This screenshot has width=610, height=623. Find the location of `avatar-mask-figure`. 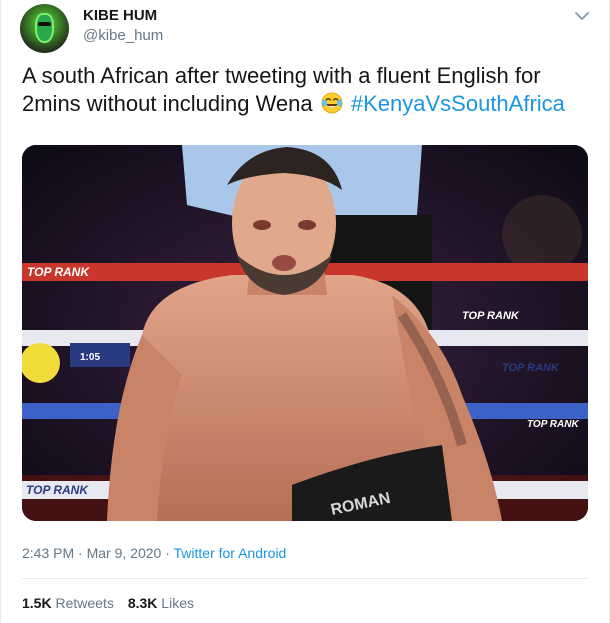

avatar-mask-figure is located at coordinates (44, 28).